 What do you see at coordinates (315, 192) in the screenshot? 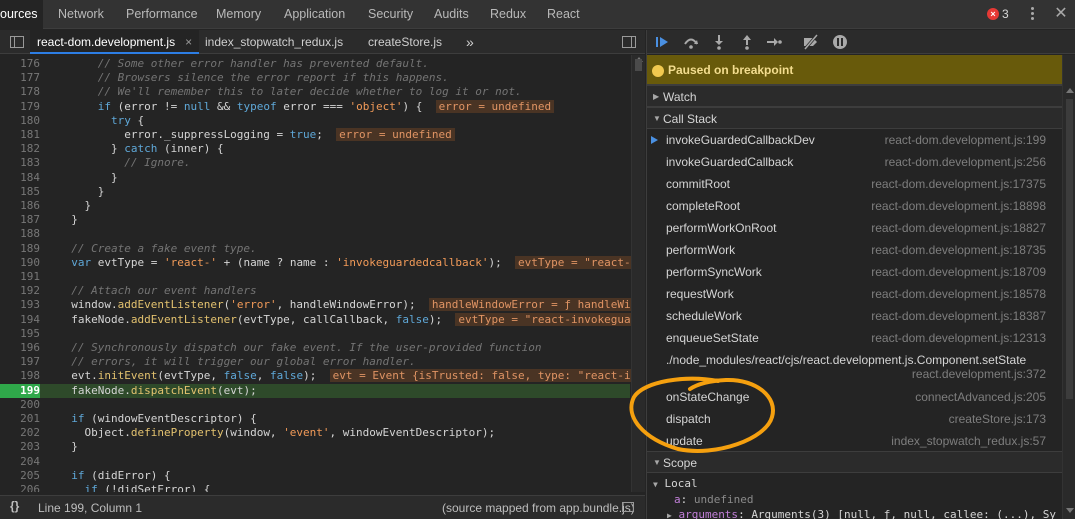
I see `code-line: 185 }` at bounding box center [315, 192].